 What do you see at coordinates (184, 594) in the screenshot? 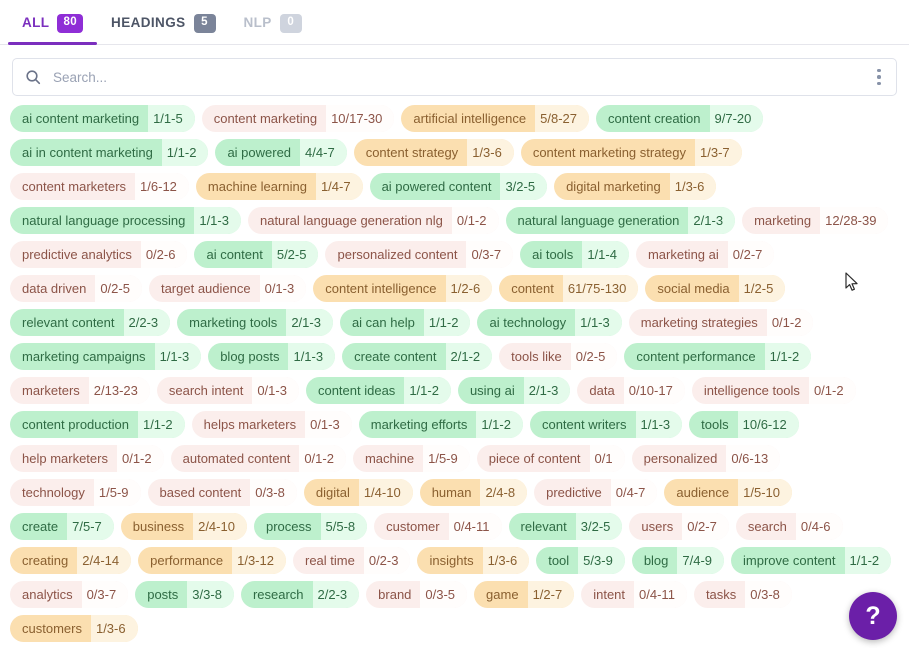
I see `keyword-tag: posts 3/3-8` at bounding box center [184, 594].